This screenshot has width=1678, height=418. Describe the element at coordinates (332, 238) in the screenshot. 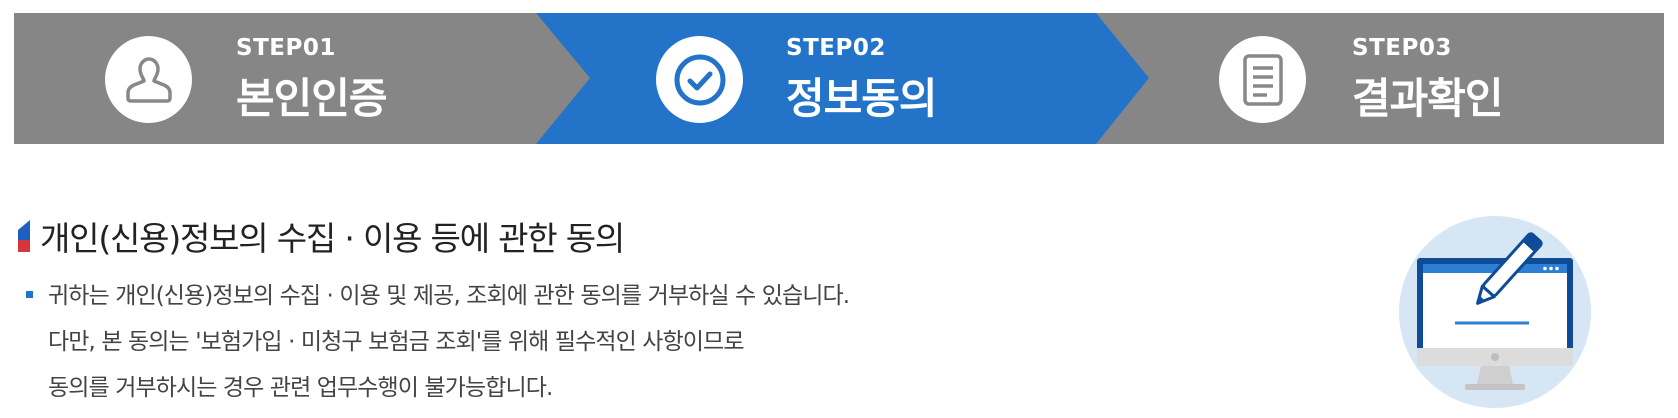

I see `section-title: 개인(신용)정보의 수집 · 이용 등에 관한 동의` at that location.